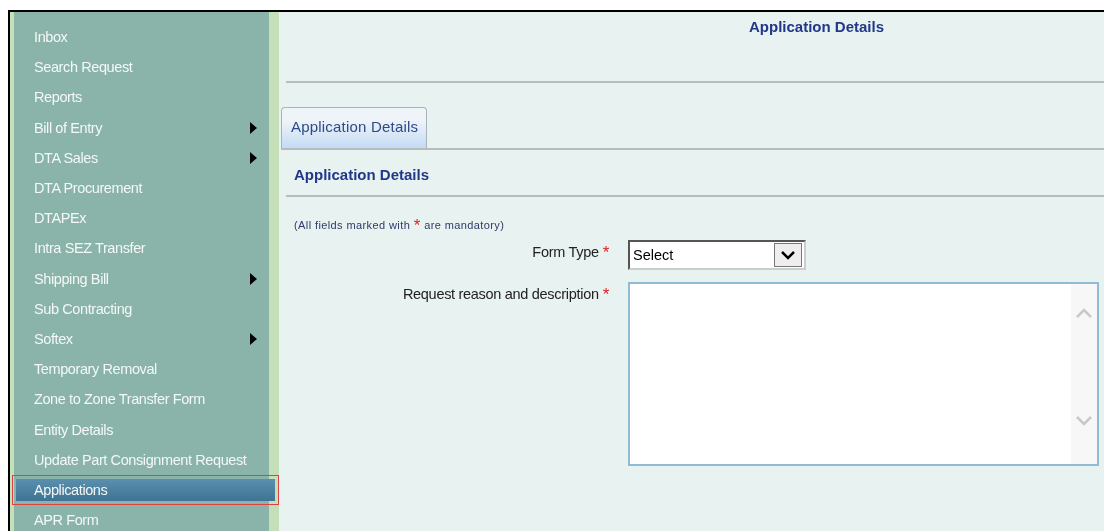 This screenshot has height=531, width=1104. I want to click on field-label: Request reason and description, so click(500, 294).